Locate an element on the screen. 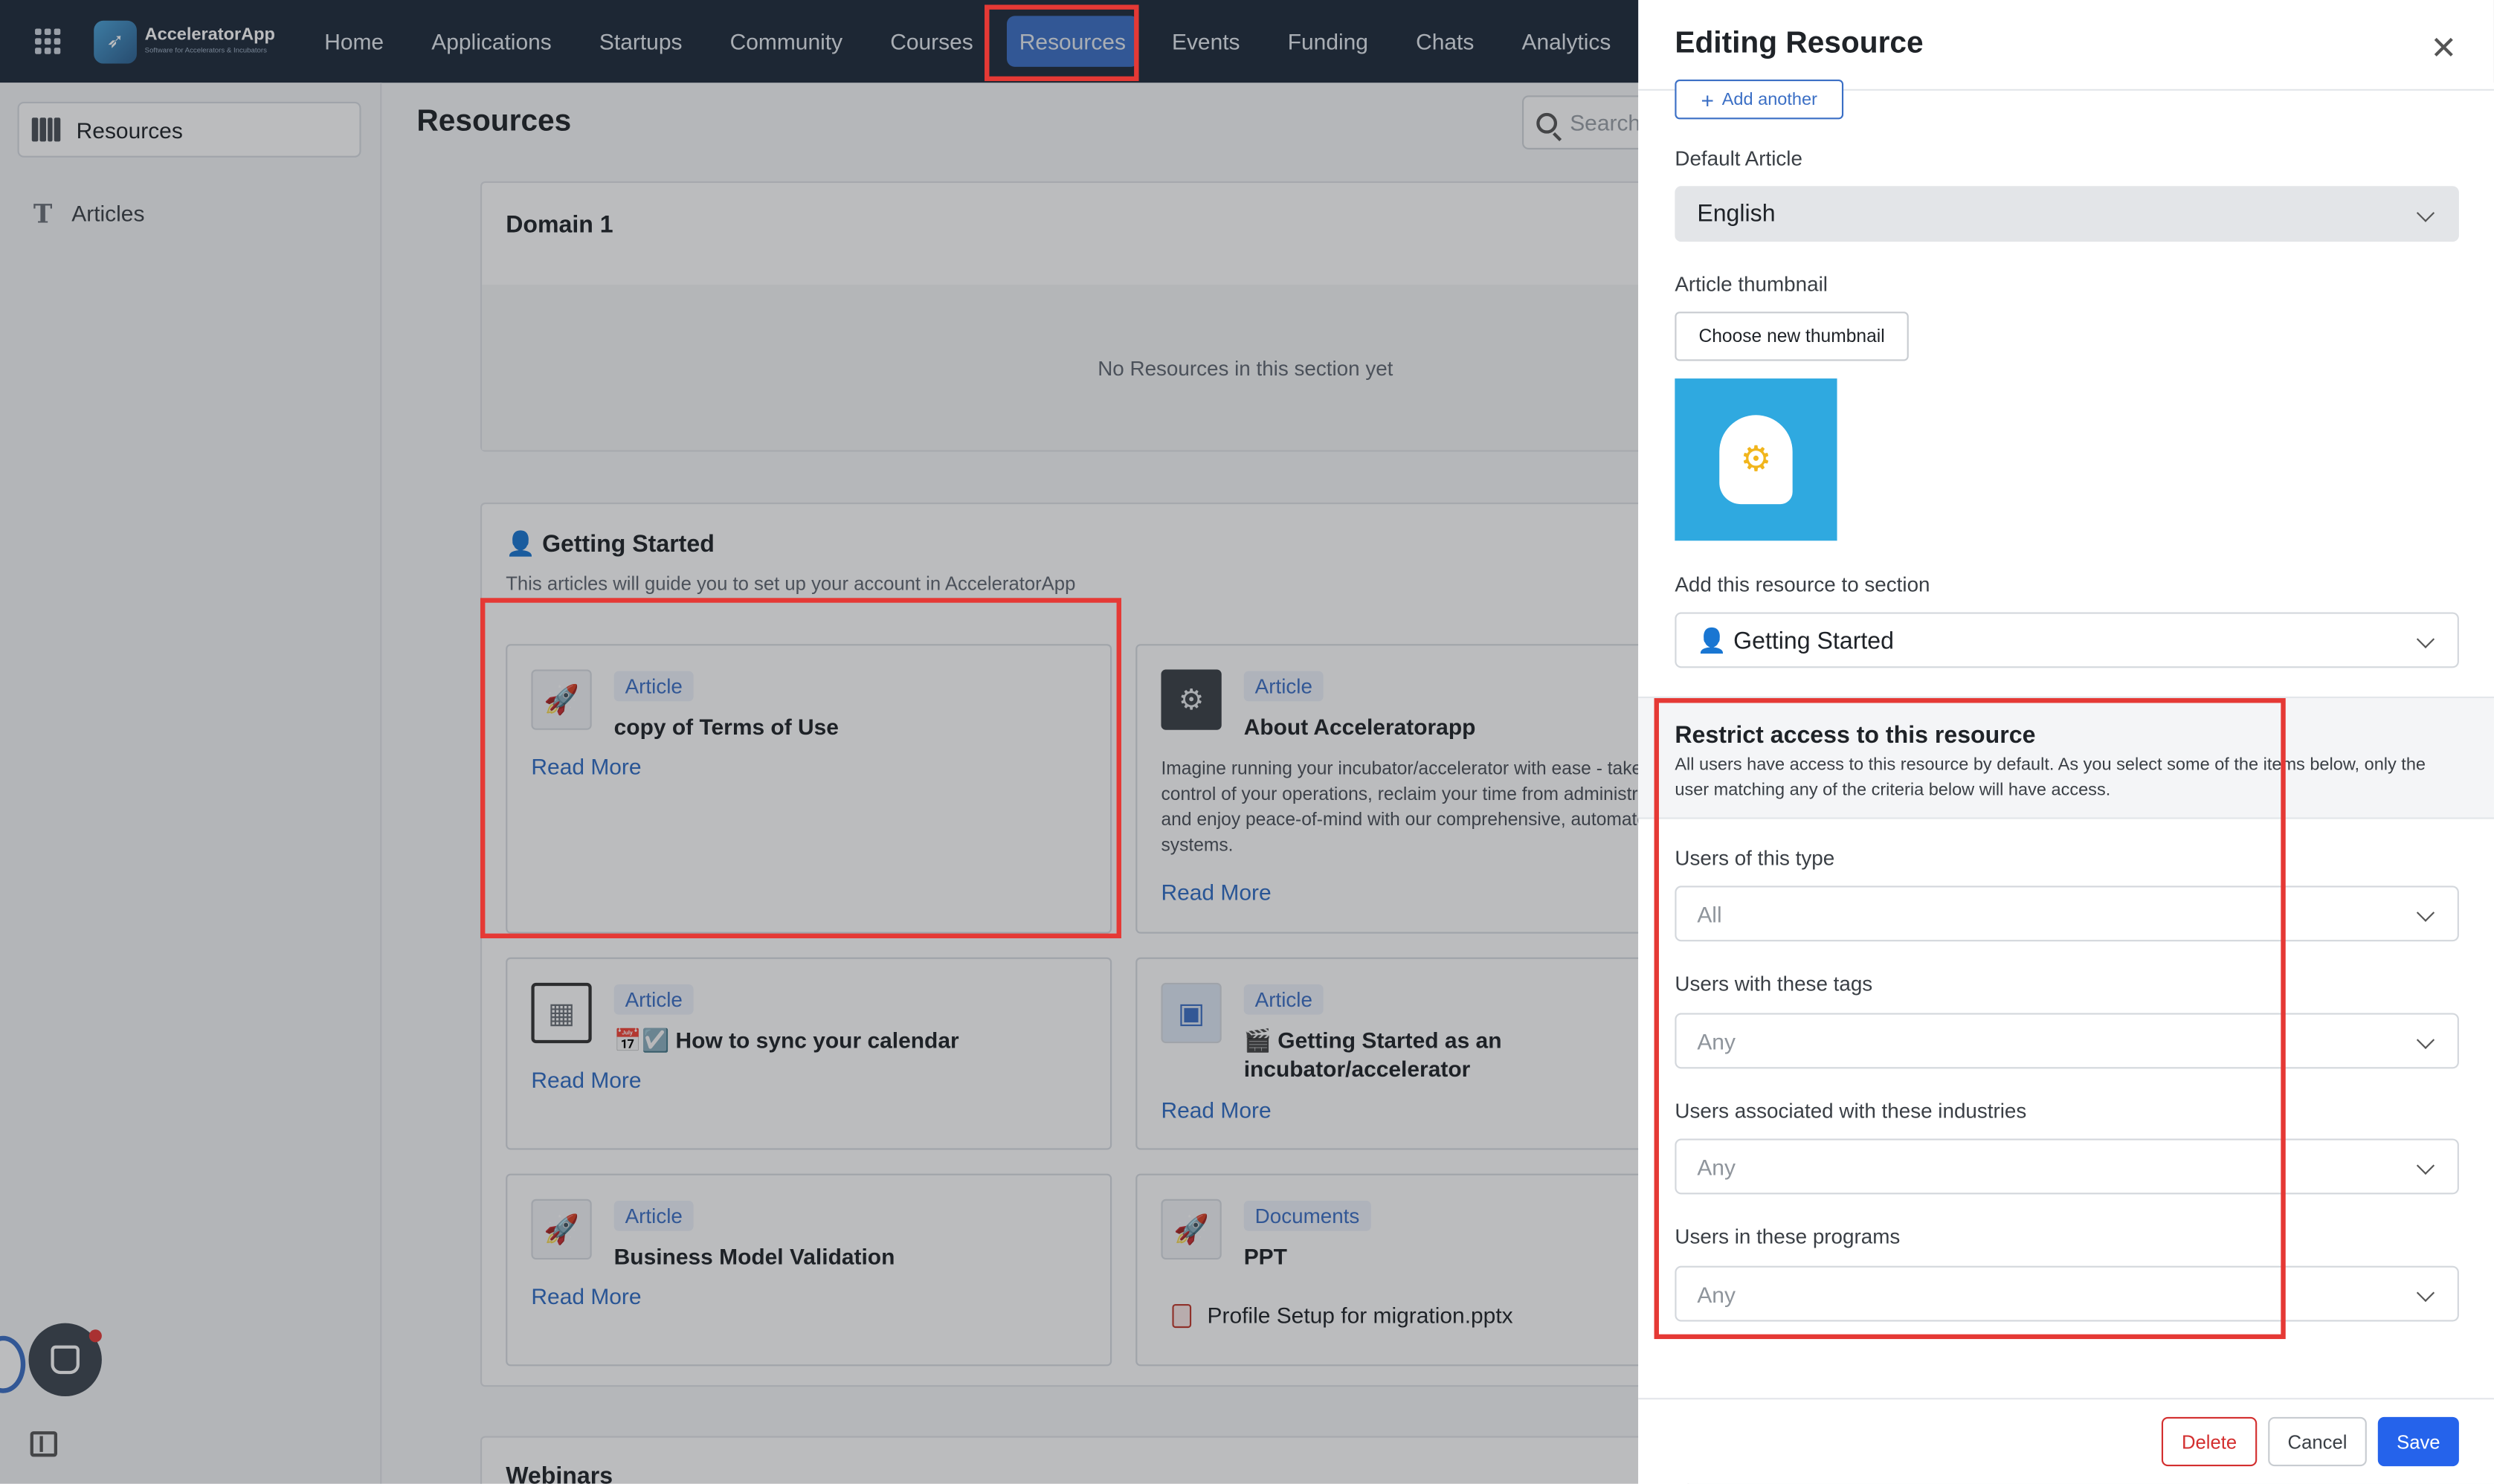 The image size is (2494, 1484). save-button: Save is located at coordinates (2418, 1441).